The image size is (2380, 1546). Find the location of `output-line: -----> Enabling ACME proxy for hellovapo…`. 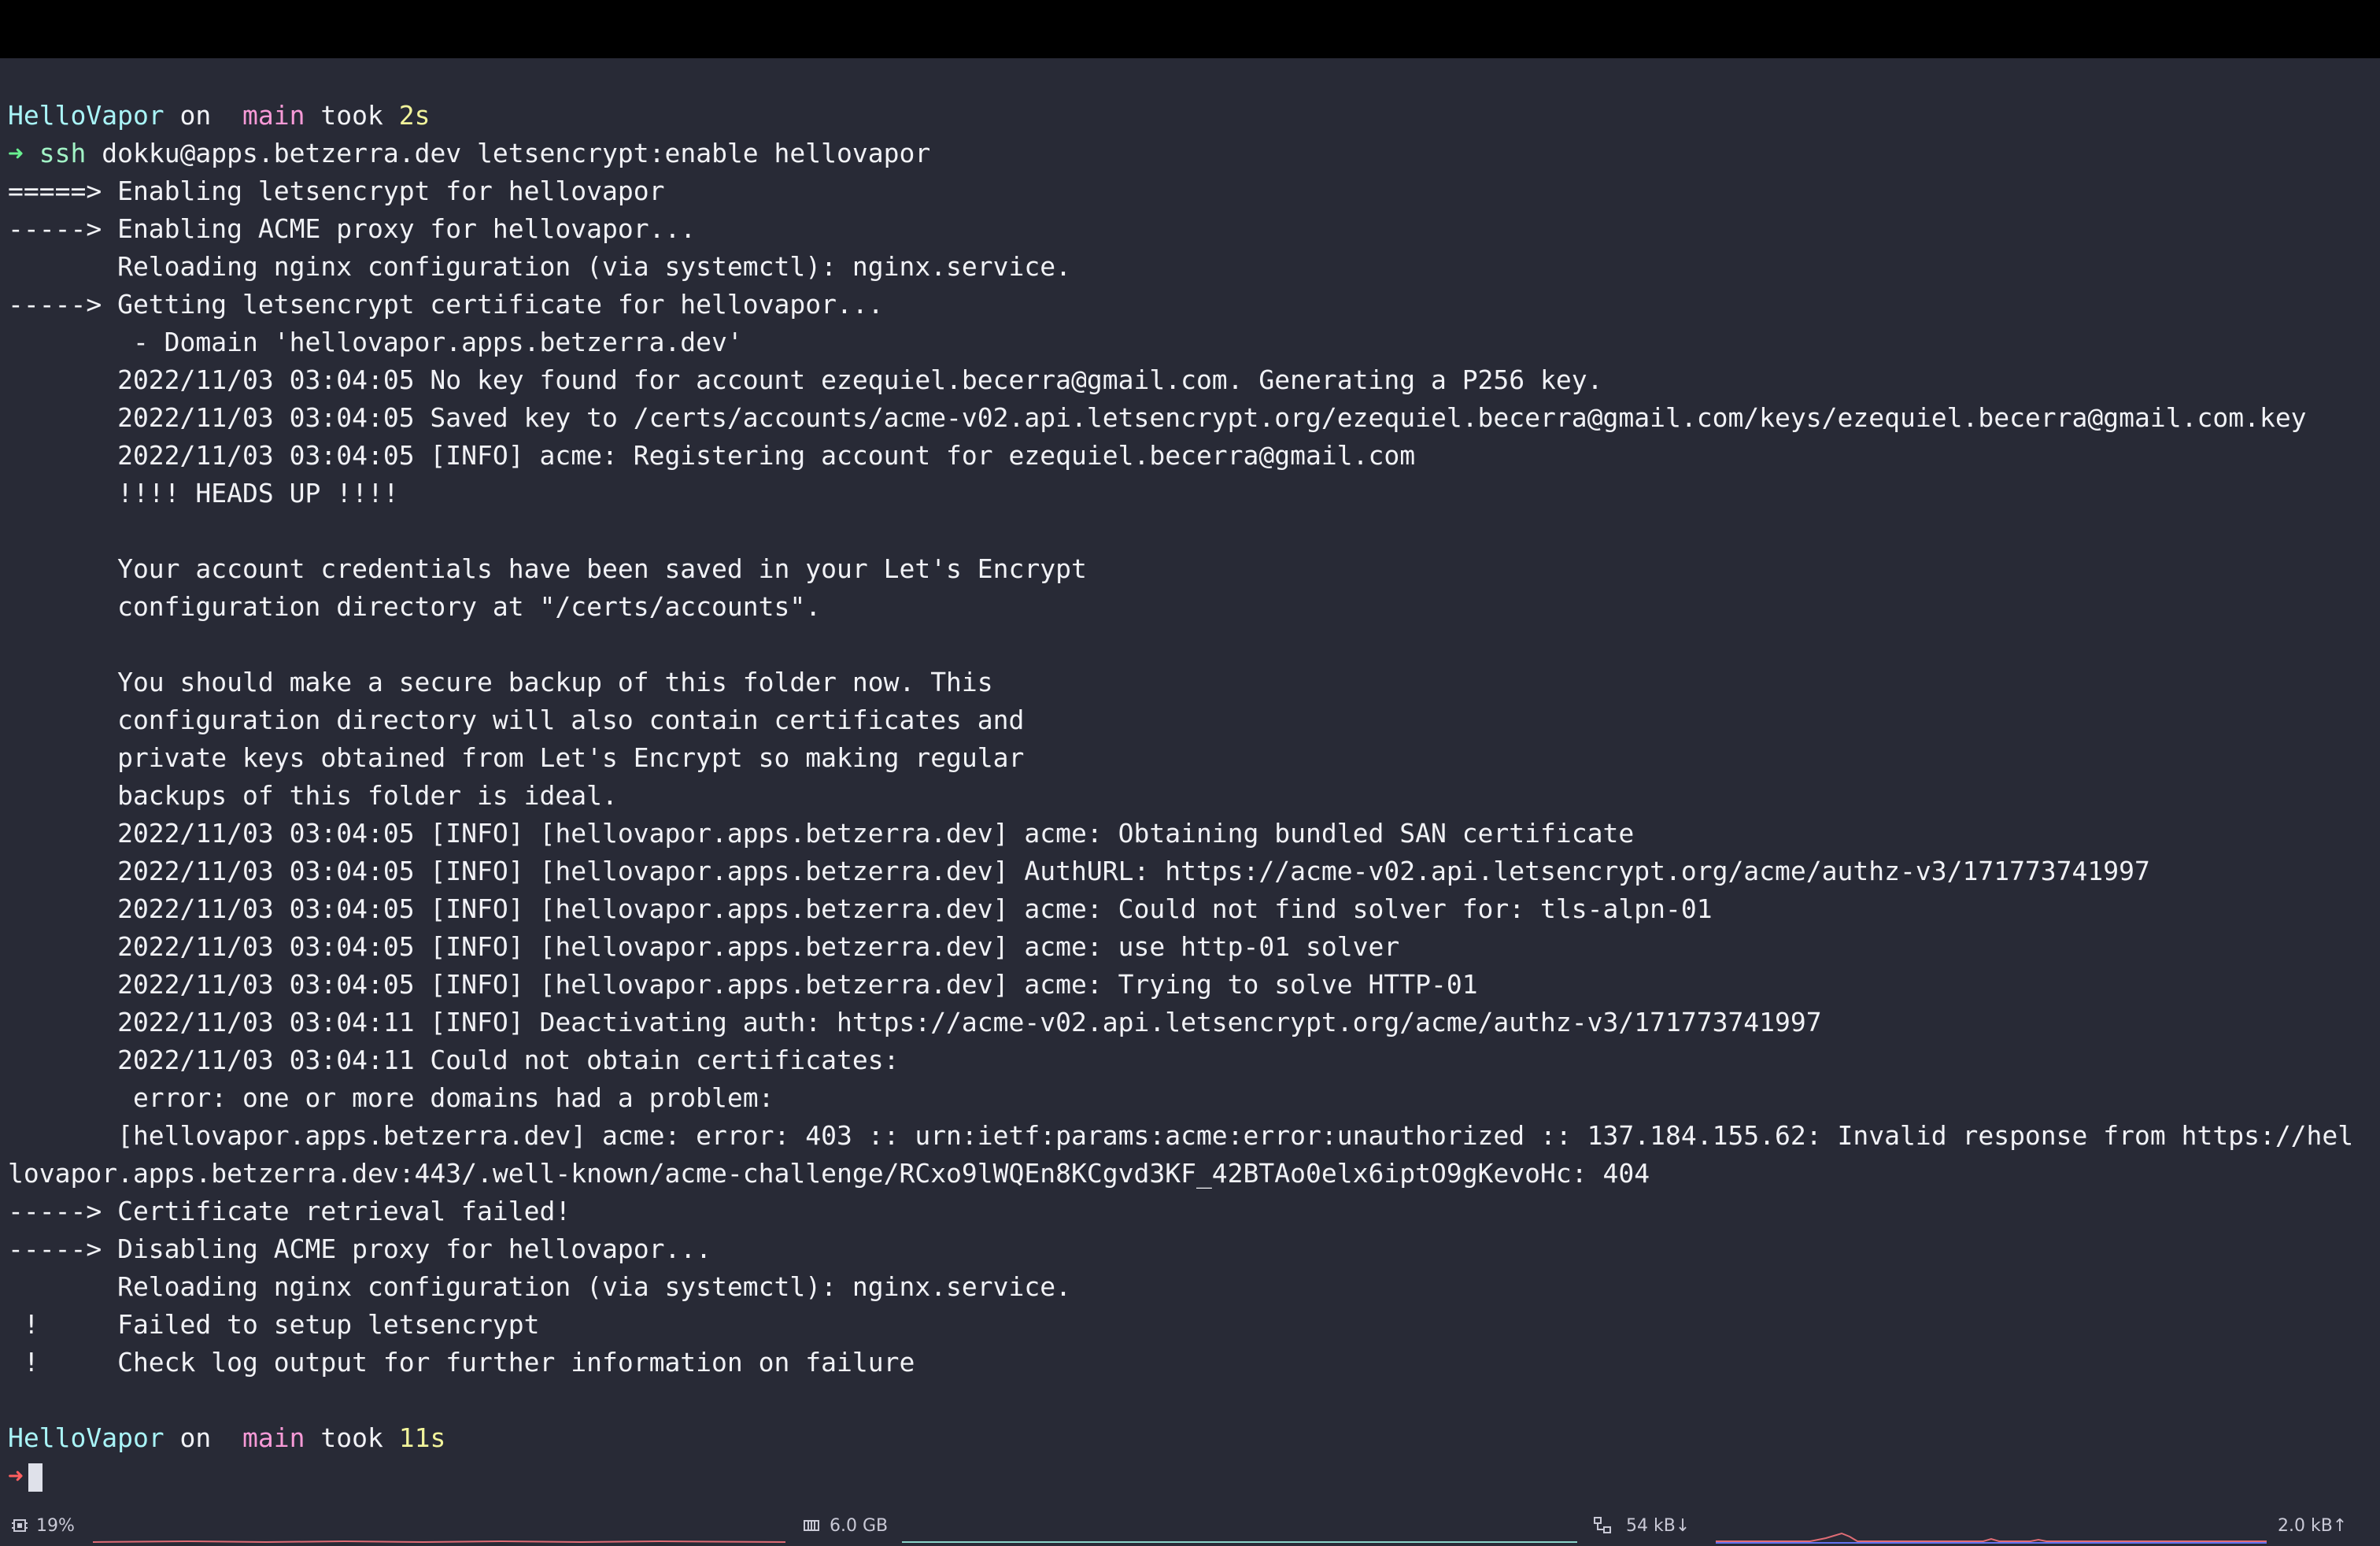

output-line: -----> Enabling ACME proxy for hellovapo… is located at coordinates (352, 228).